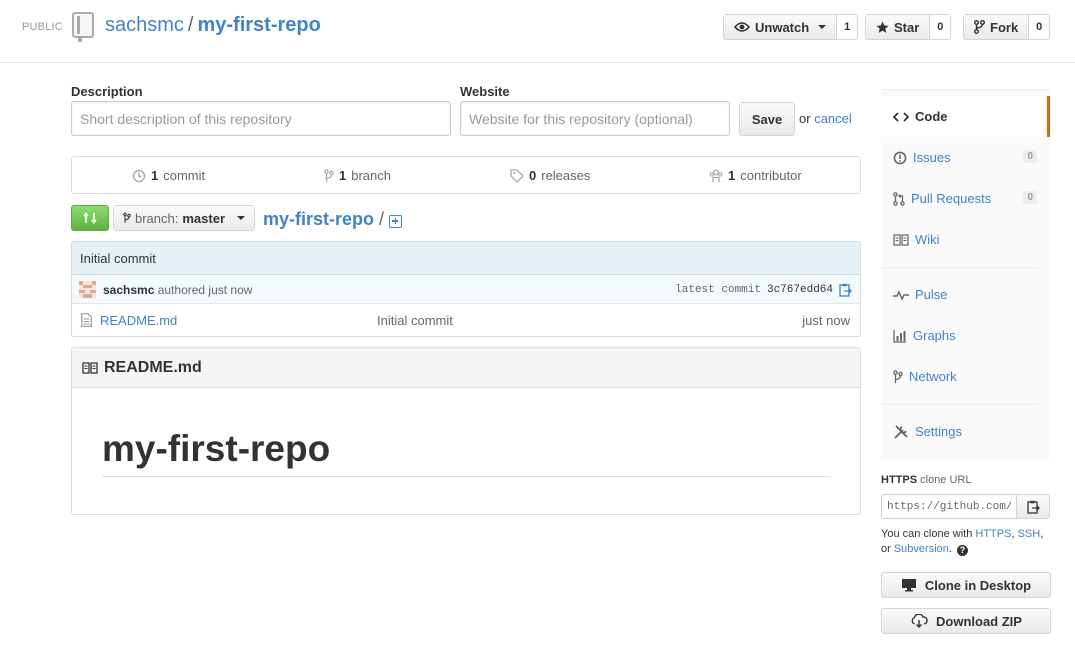 This screenshot has width=1075, height=653. I want to click on or-text: or, so click(805, 118).